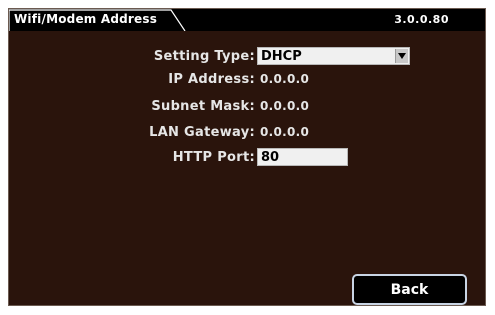 This screenshot has width=495, height=315. Describe the element at coordinates (302, 157) in the screenshot. I see `http-port-input` at that location.